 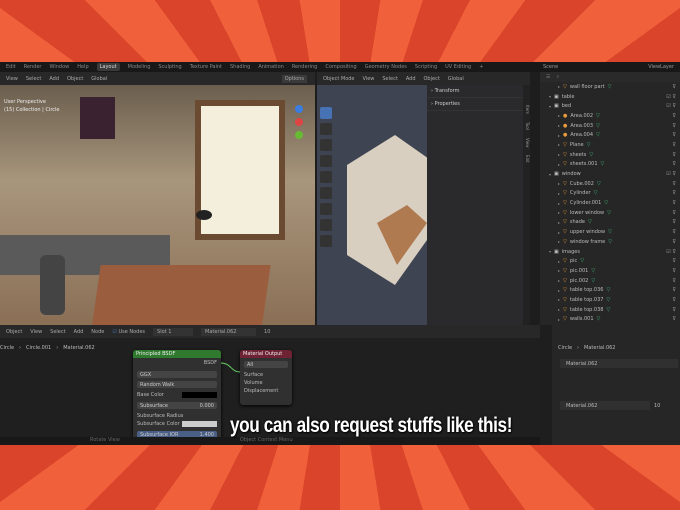 I want to click on subsurface-radius-field: Subsurface Radius, so click(x=177, y=416).